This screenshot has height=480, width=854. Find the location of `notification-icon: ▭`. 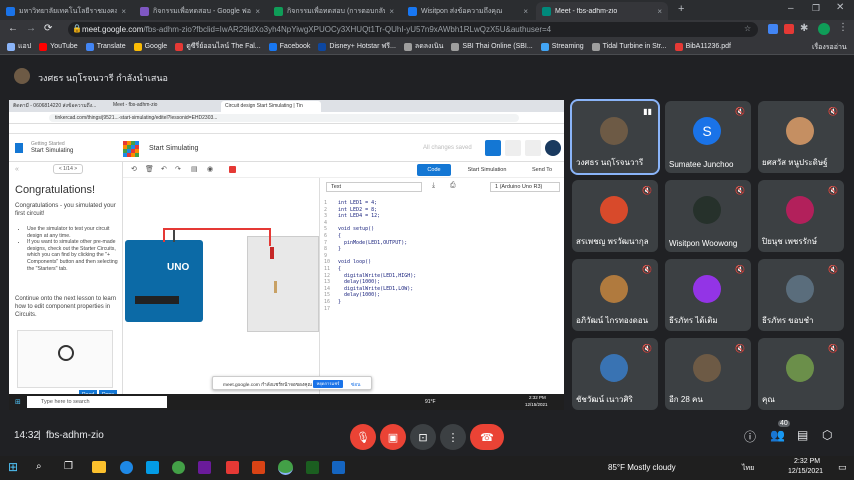

notification-icon: ▭ is located at coordinates (842, 467).